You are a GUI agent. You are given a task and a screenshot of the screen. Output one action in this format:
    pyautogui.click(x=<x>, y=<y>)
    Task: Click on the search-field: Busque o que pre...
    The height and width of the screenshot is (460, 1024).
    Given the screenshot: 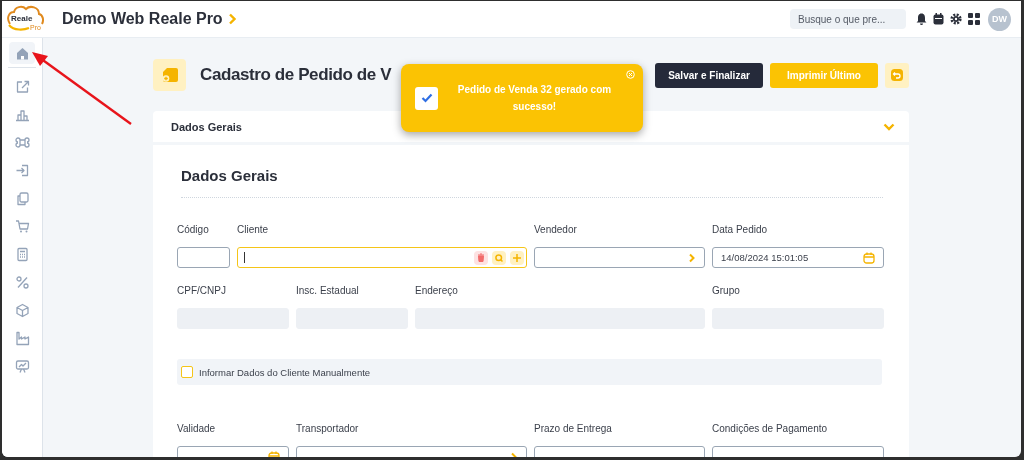 What is the action you would take?
    pyautogui.click(x=848, y=19)
    